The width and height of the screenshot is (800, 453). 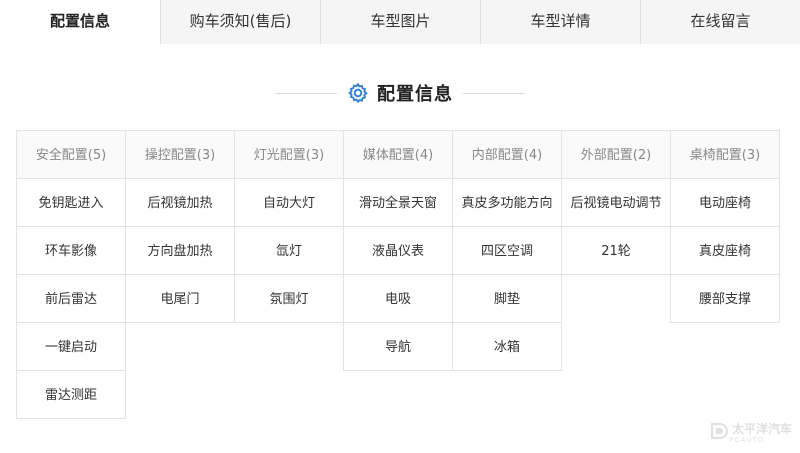 What do you see at coordinates (289, 202) in the screenshot?
I see `config-item: 自动大灯` at bounding box center [289, 202].